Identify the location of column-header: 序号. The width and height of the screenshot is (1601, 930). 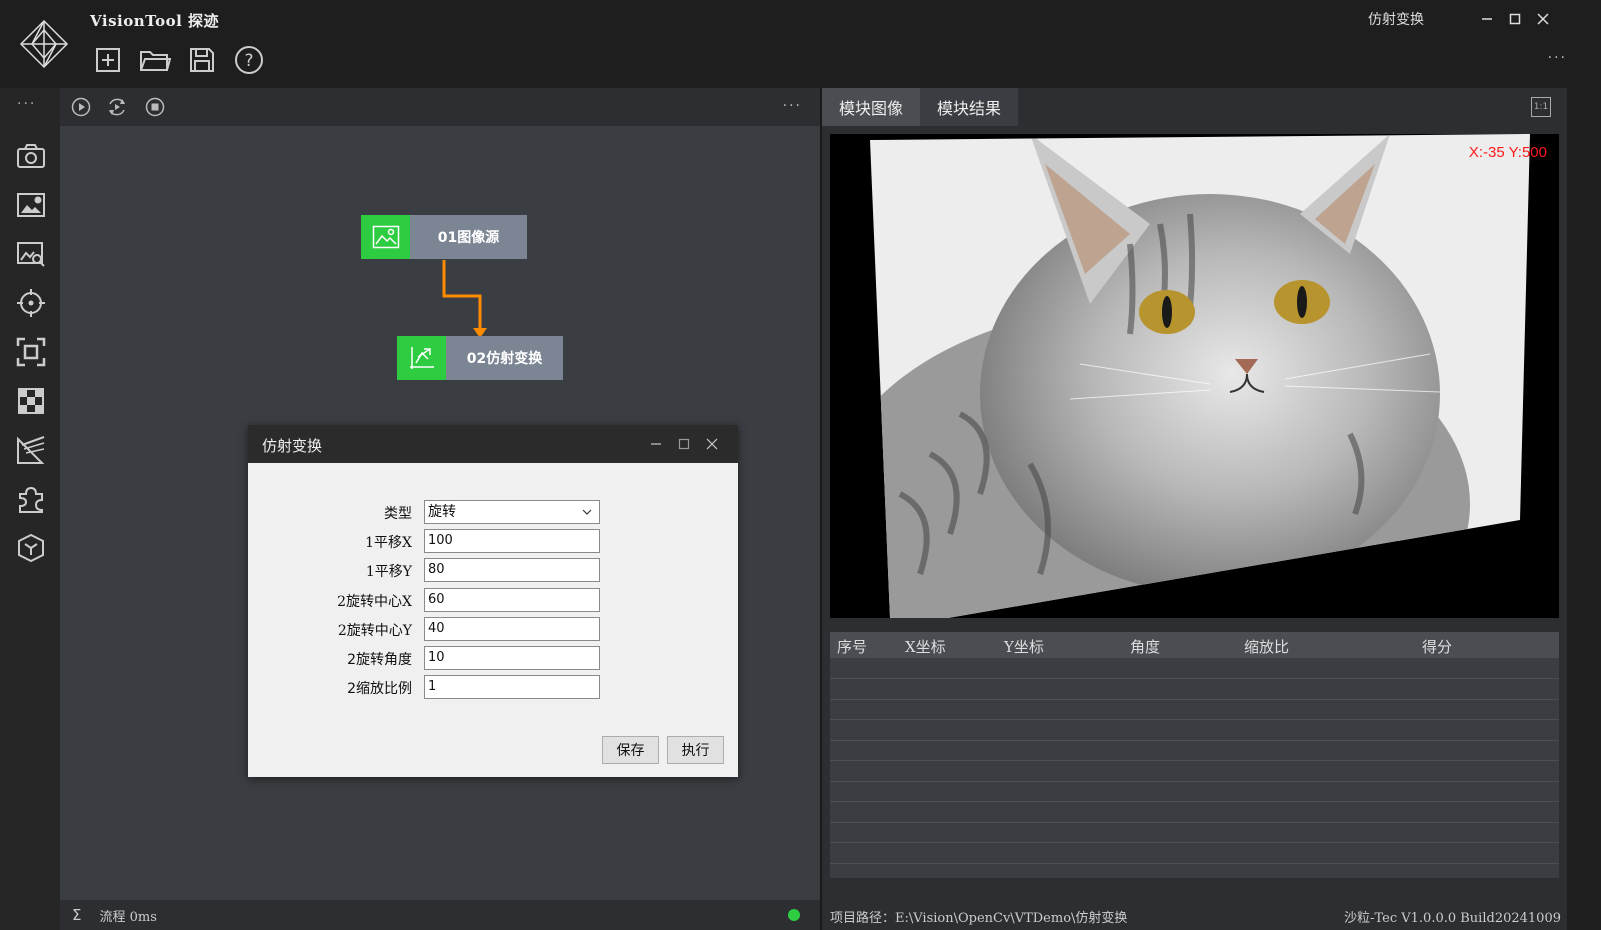
(852, 646).